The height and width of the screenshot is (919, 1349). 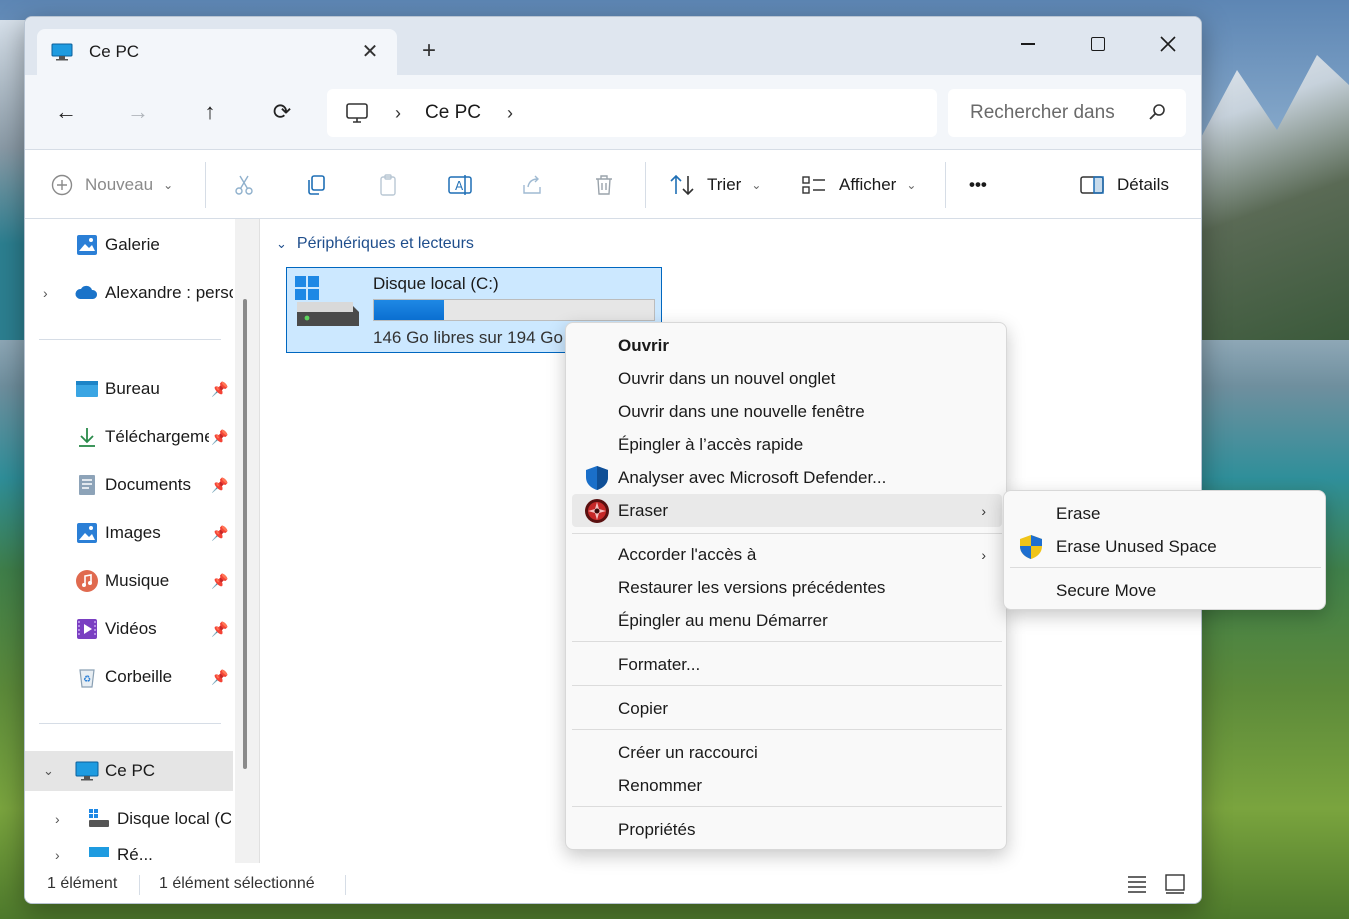 What do you see at coordinates (357, 113) in the screenshot?
I see `monitor-outline-icon` at bounding box center [357, 113].